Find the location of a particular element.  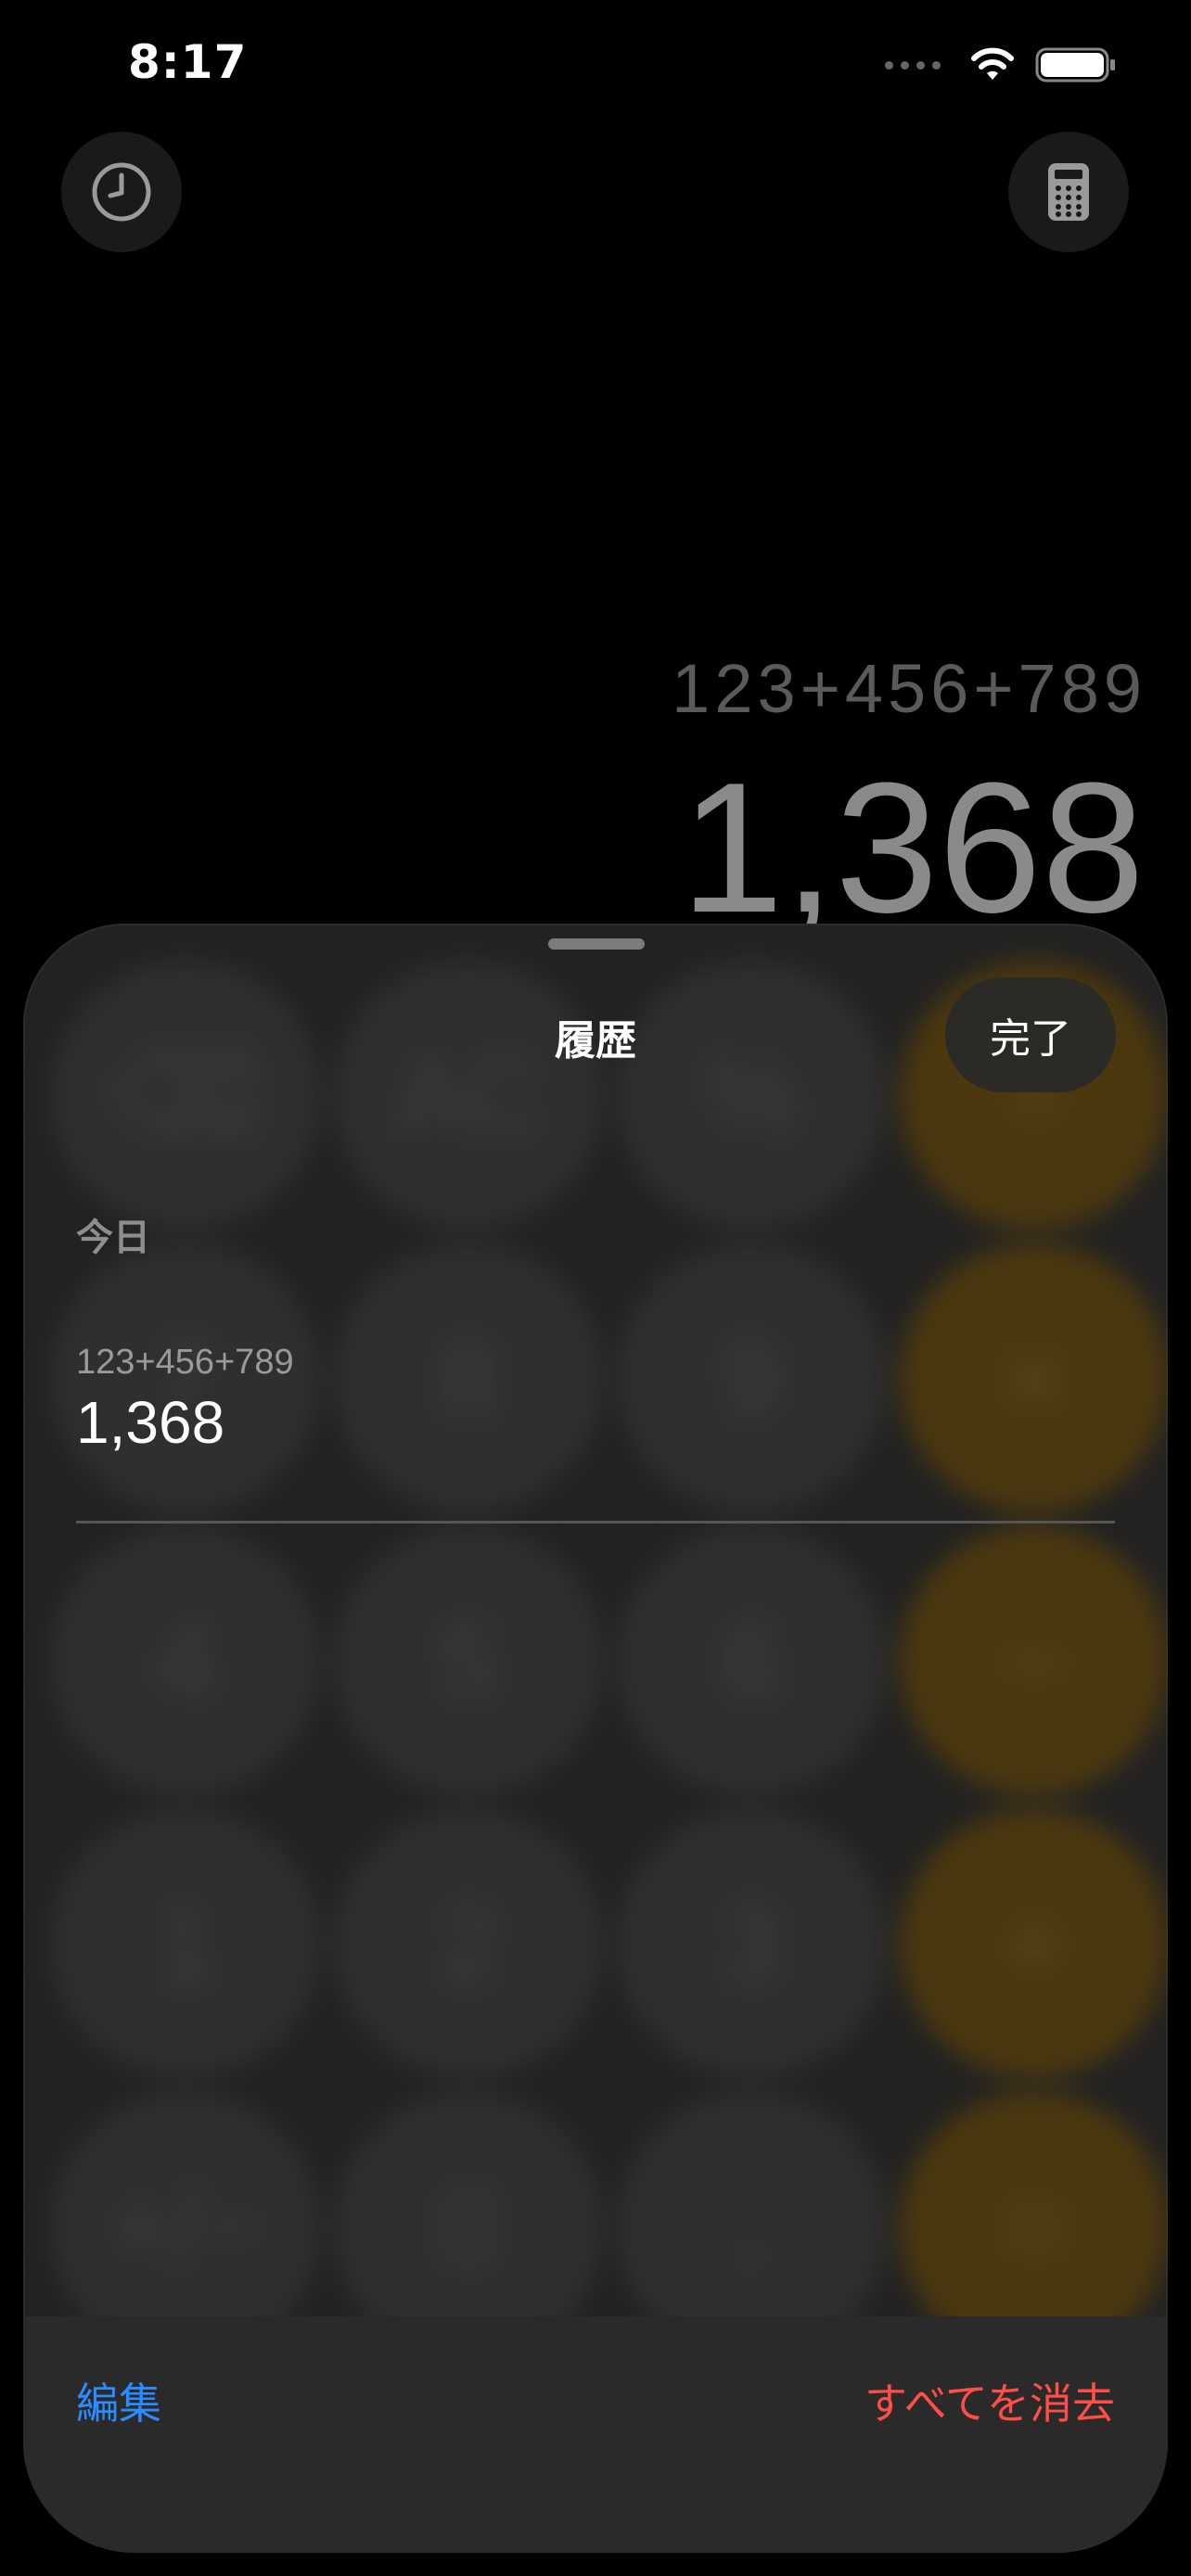

divider is located at coordinates (595, 1522).